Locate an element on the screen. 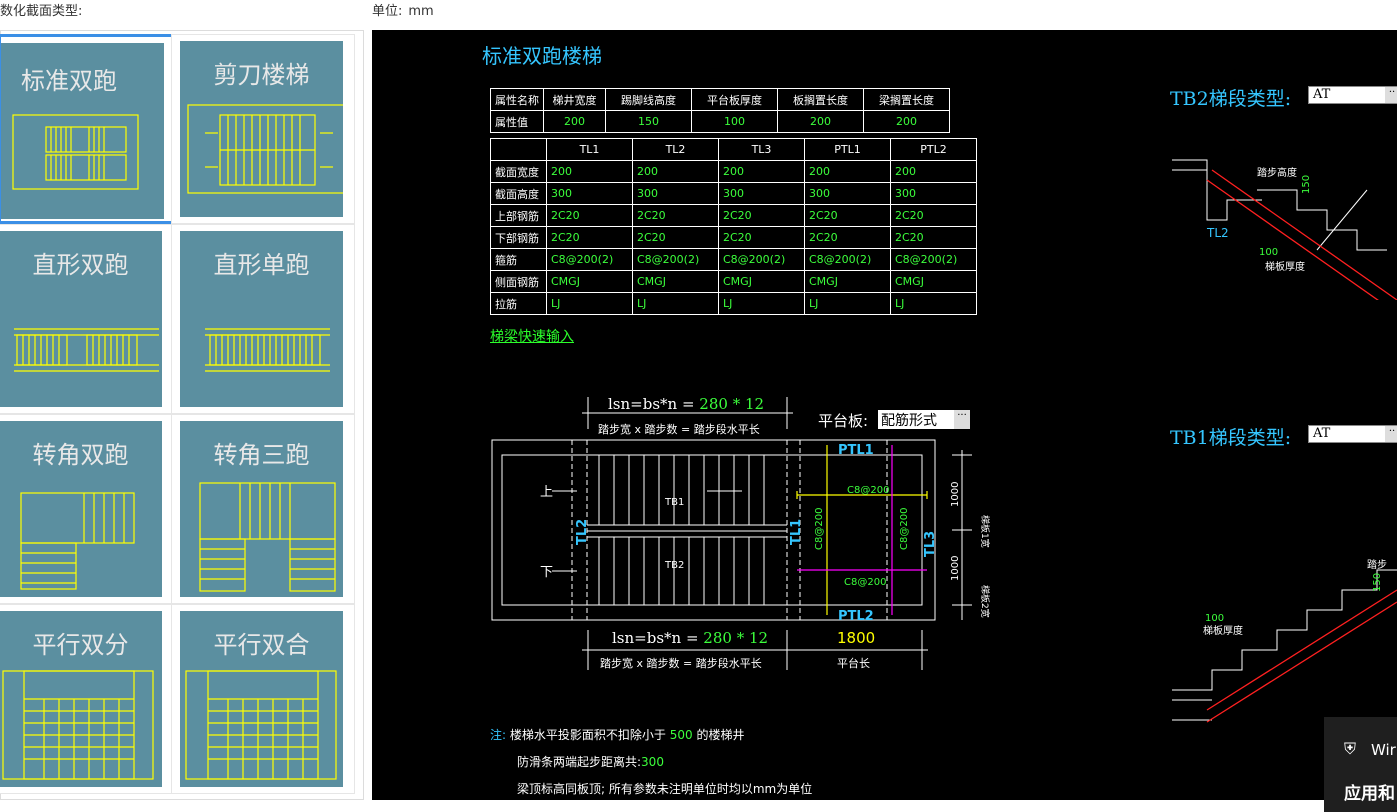 The height and width of the screenshot is (812, 1397). step-height-label: 踏步高度 is located at coordinates (1277, 172).